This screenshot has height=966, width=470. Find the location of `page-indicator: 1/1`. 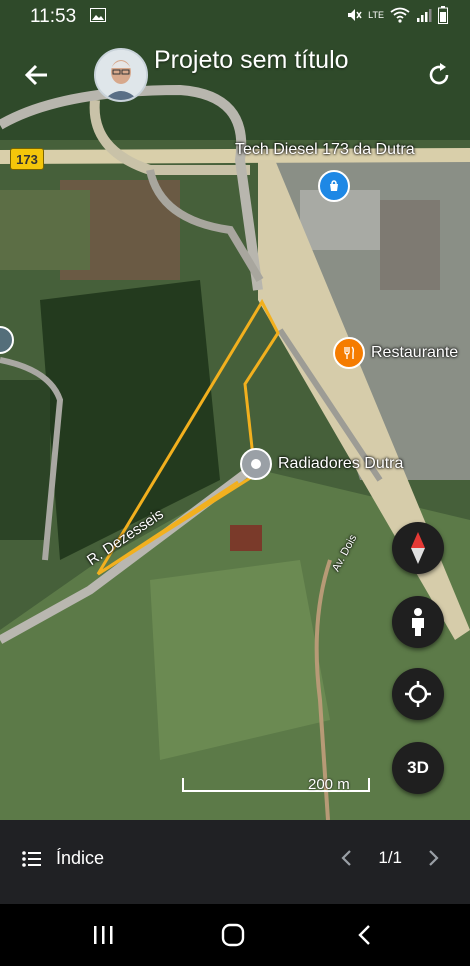

page-indicator: 1/1 is located at coordinates (390, 857).